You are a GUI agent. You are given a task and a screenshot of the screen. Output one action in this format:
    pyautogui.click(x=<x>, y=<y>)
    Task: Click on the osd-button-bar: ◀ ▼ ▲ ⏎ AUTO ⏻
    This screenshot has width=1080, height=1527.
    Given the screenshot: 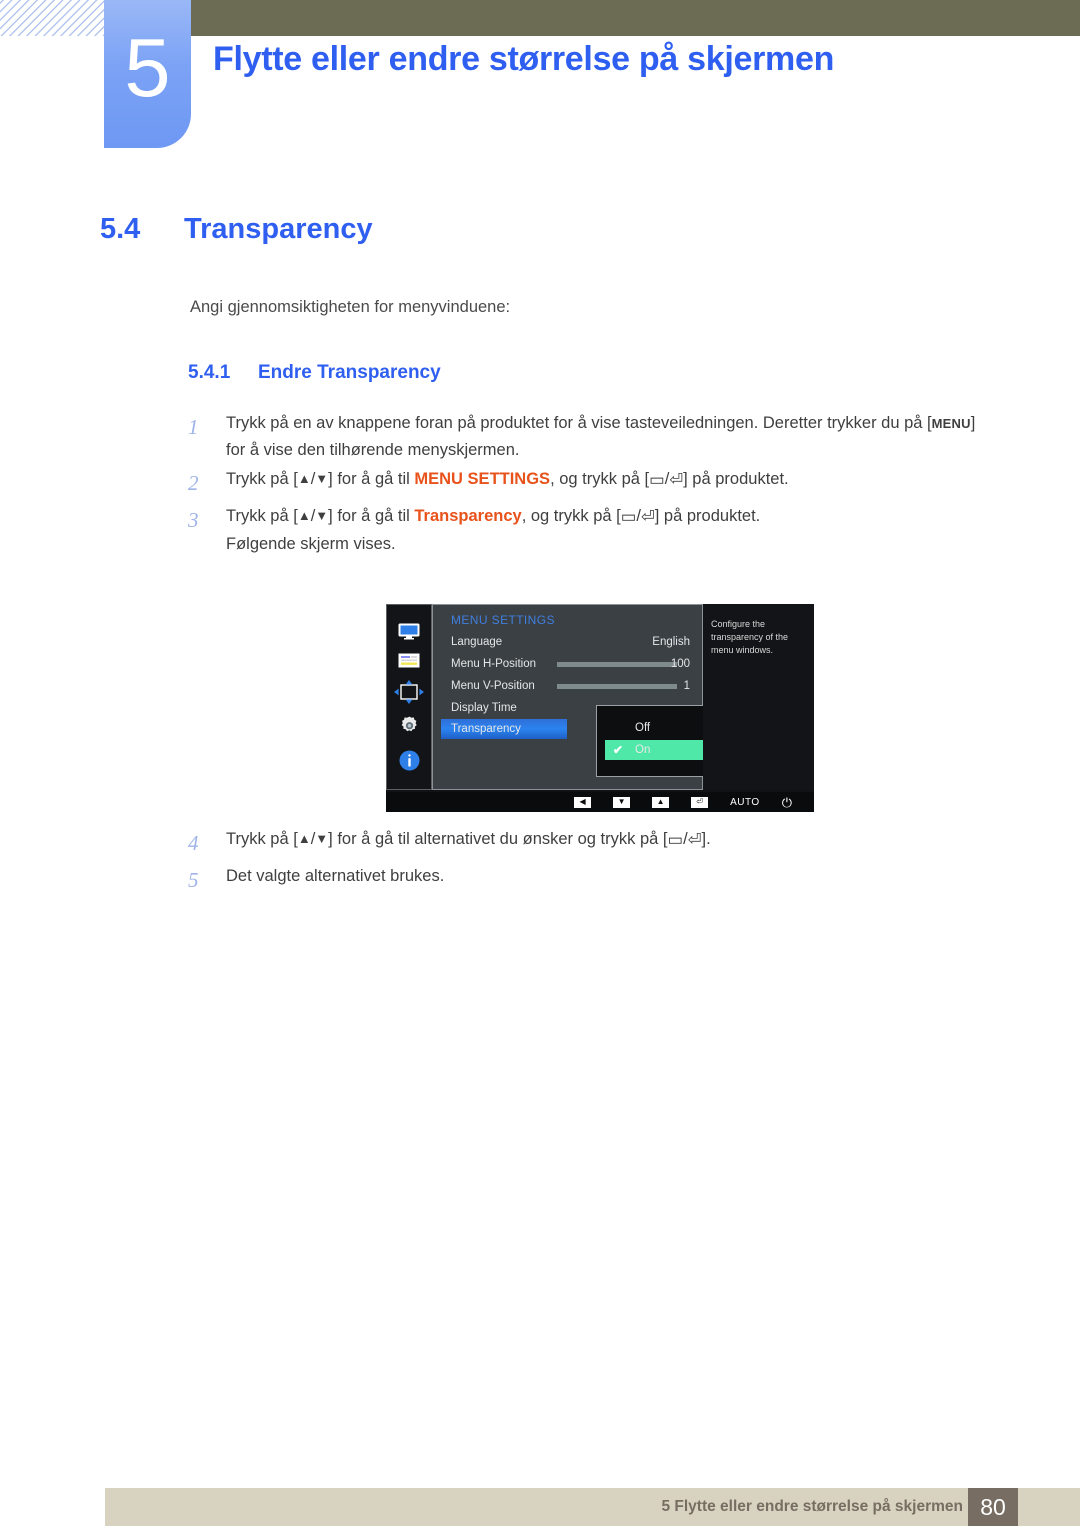 What is the action you would take?
    pyautogui.click(x=600, y=802)
    